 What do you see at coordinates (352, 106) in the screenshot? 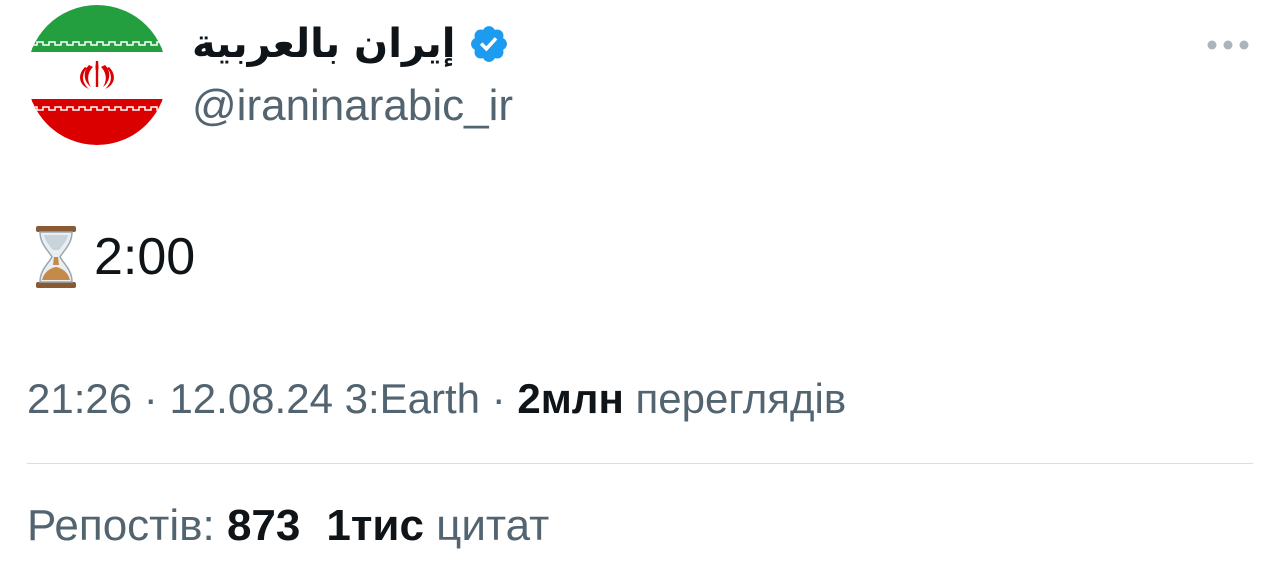
I see `author-handle: @iraninarabic_ir` at bounding box center [352, 106].